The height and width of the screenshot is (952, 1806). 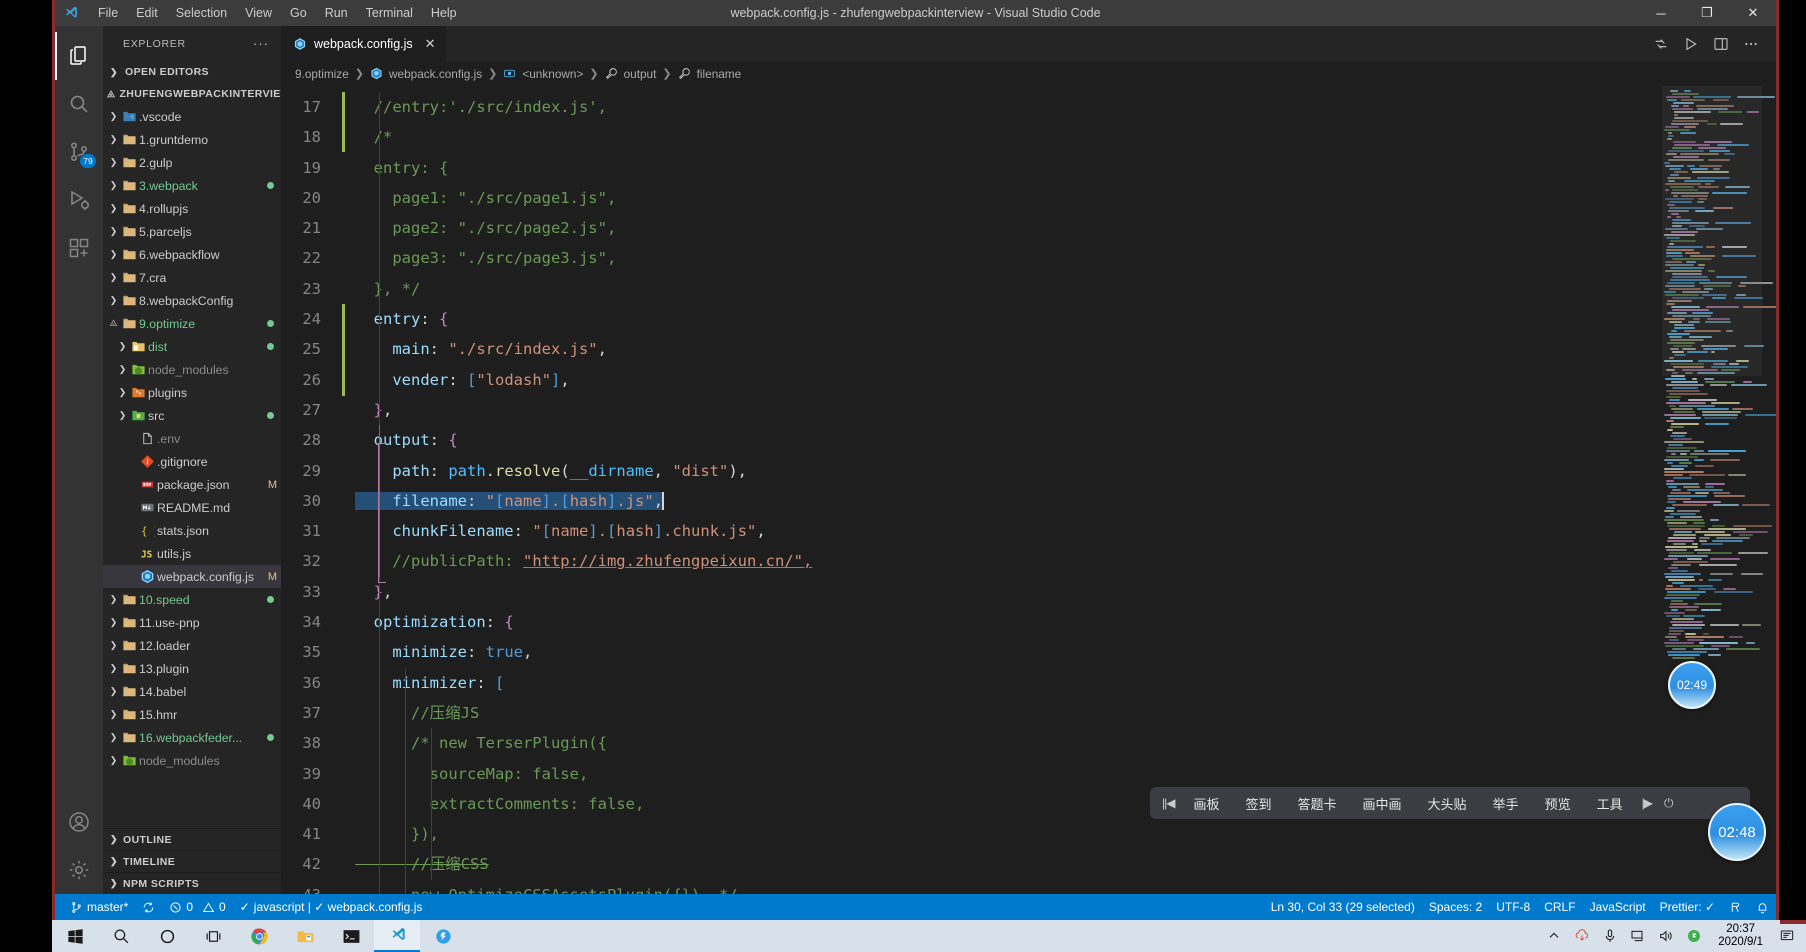 I want to click on volume-icon, so click(x=1666, y=936).